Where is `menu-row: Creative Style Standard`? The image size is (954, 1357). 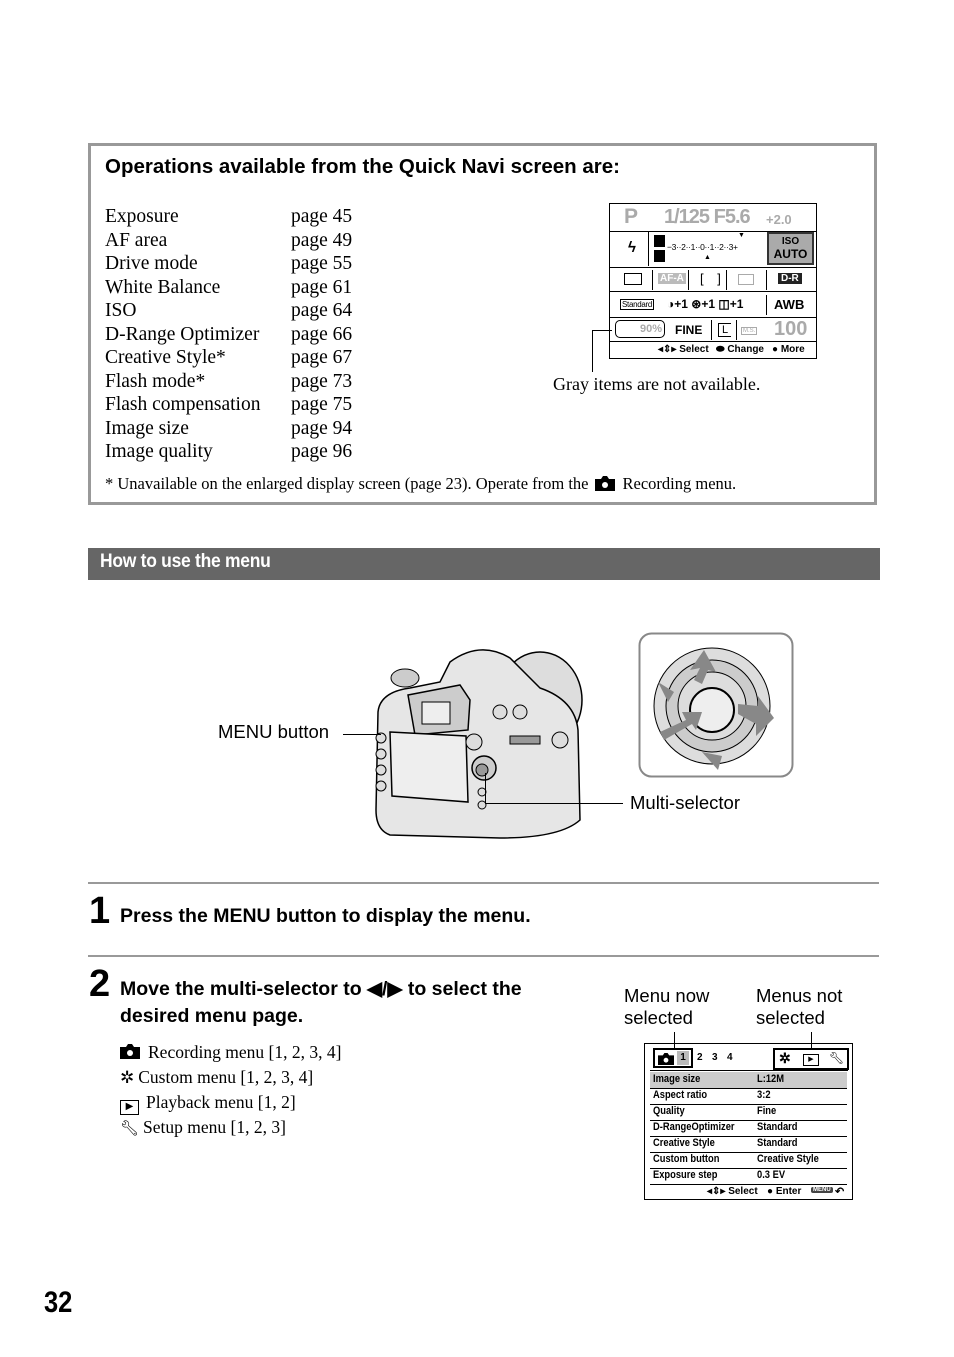
menu-row: Creative Style Standard is located at coordinates (748, 1144).